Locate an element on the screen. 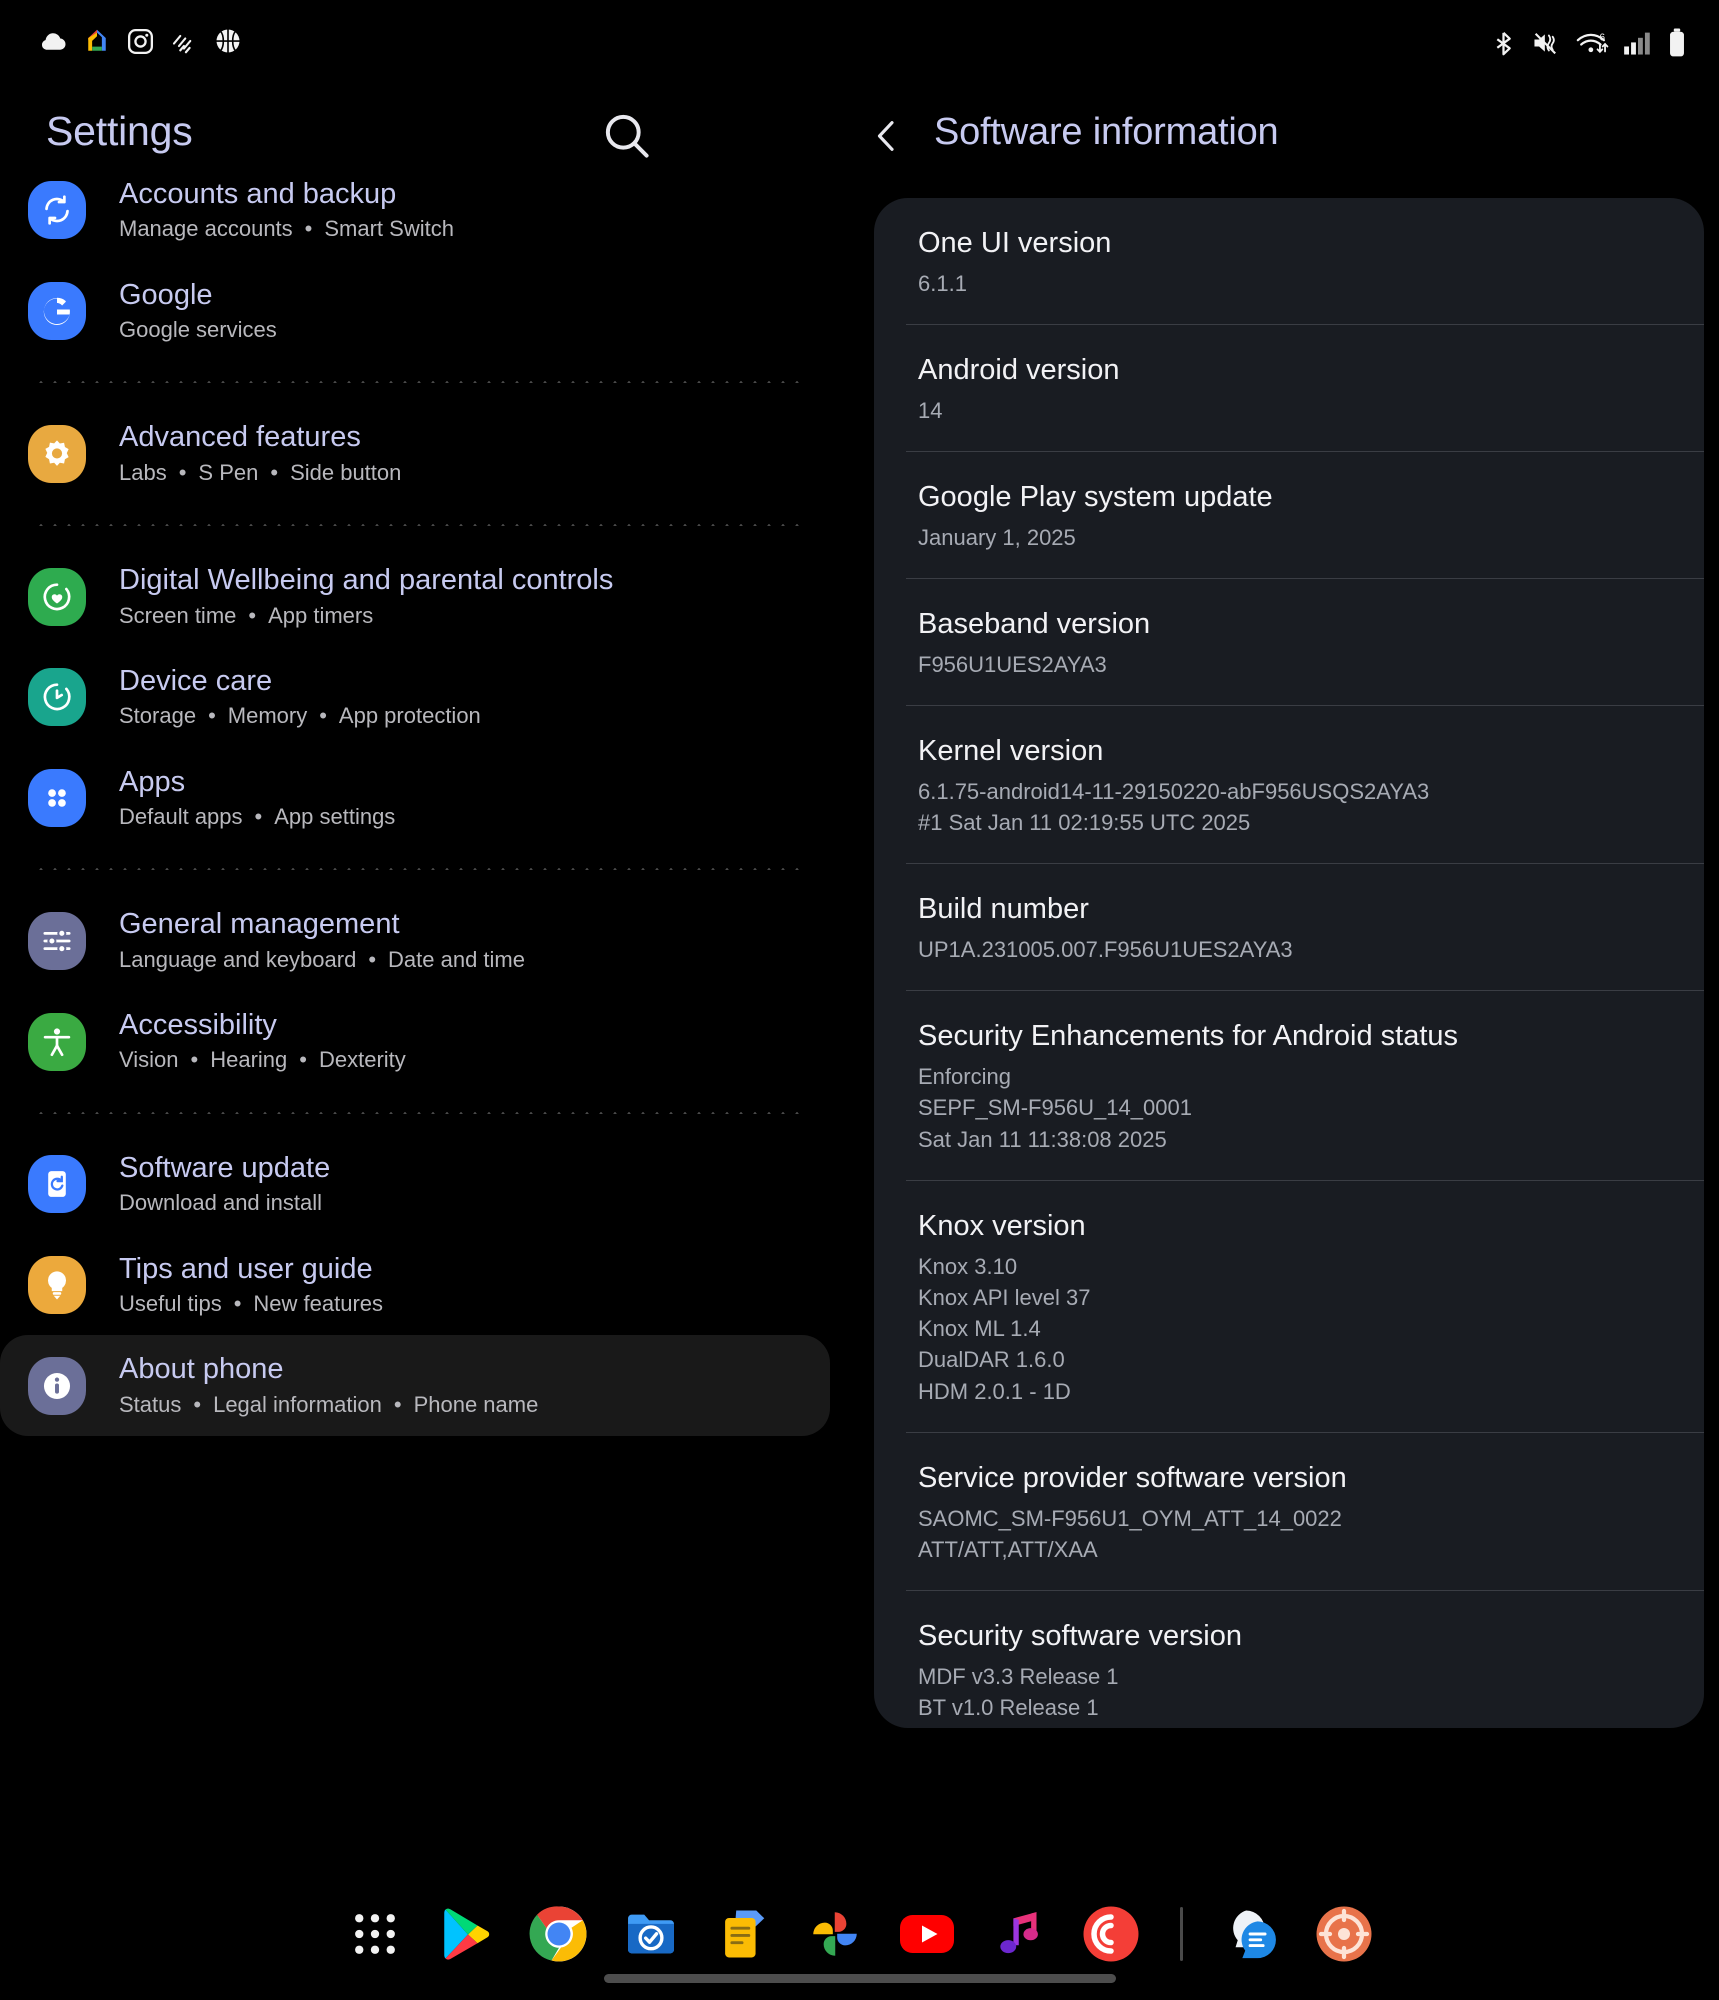 Image resolution: width=1719 pixels, height=2000 pixels. info-row: Baseband version F956U1UES2AYA3 is located at coordinates (1289, 643).